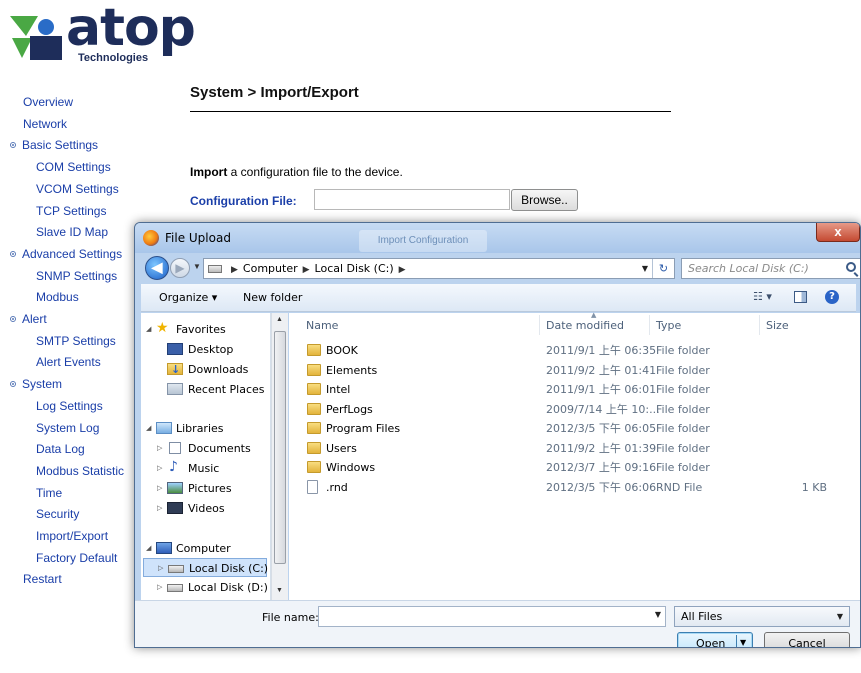  I want to click on file-date: 2011/9/2 上午 01:41, so click(601, 370).